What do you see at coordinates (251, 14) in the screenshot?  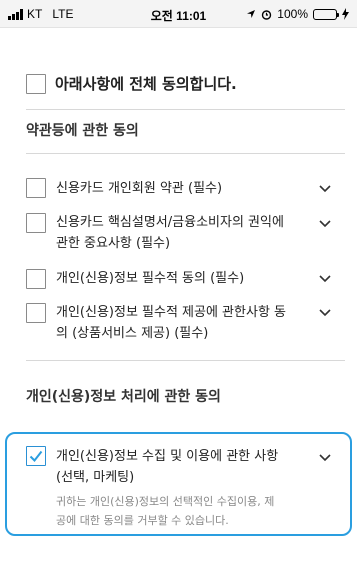 I see `location-icon` at bounding box center [251, 14].